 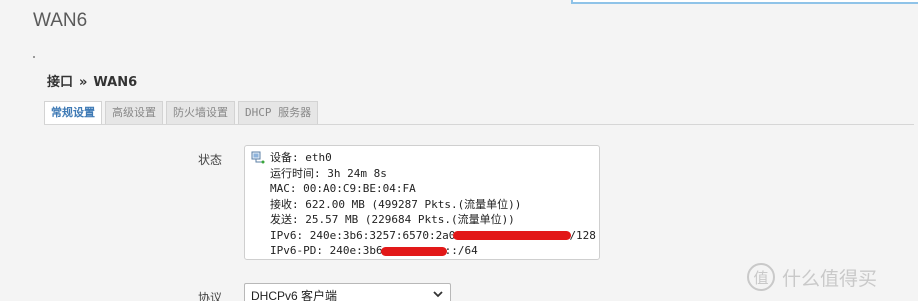 What do you see at coordinates (278, 113) in the screenshot?
I see `tab-dhcp-server: DHCP 服务器` at bounding box center [278, 113].